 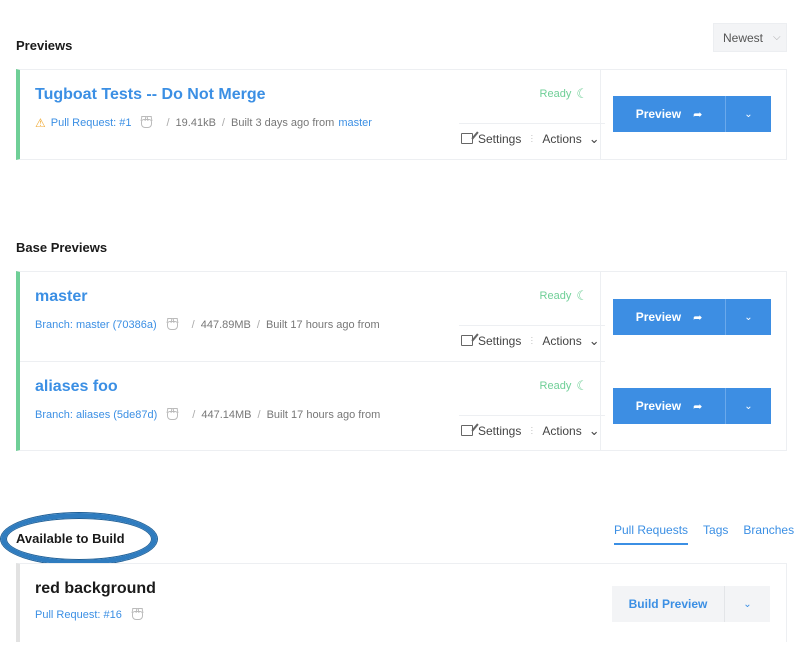 What do you see at coordinates (693, 361) in the screenshot?
I see `base-preview-button-column: Preview ➦ ⌄ Preview ➦ ⌄` at bounding box center [693, 361].